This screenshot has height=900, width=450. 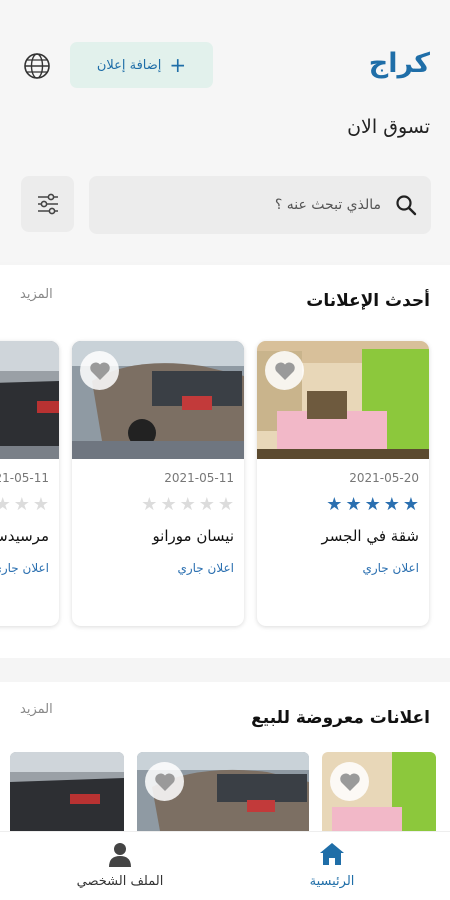 I want to click on ad-date: 2021-05-20, so click(x=384, y=478).